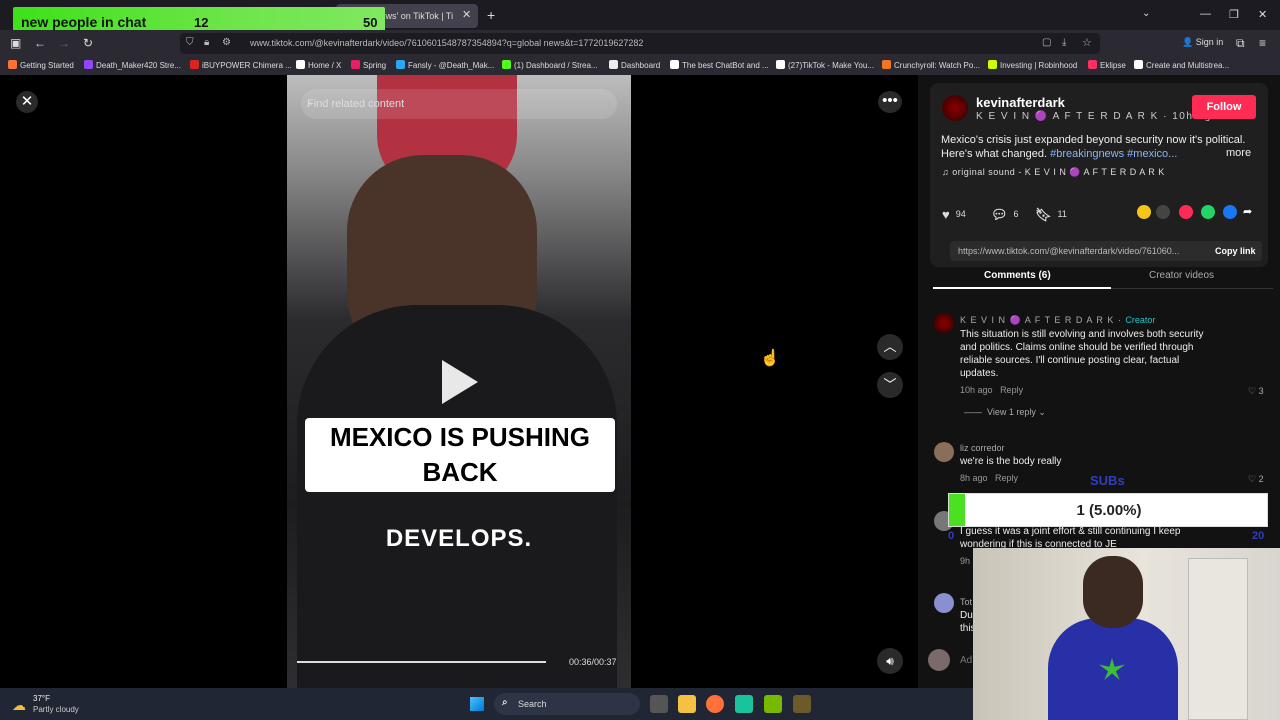 The height and width of the screenshot is (720, 1280). Describe the element at coordinates (890, 385) in the screenshot. I see `next-video-button: ﹀` at that location.